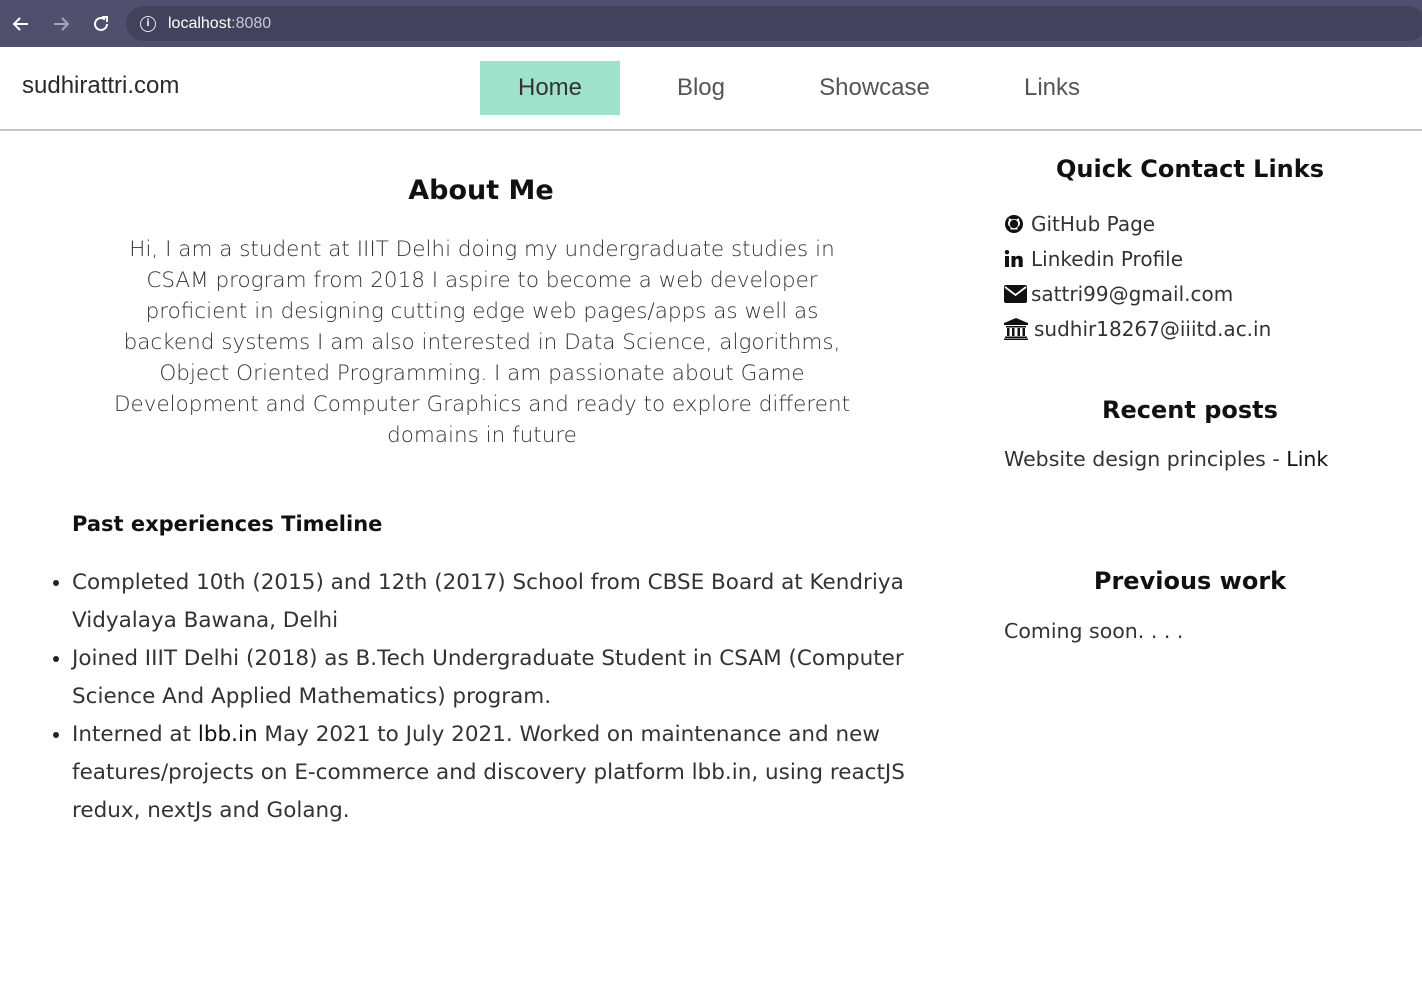 The image size is (1422, 985). What do you see at coordinates (1016, 259) in the screenshot?
I see `linkedin-icon` at bounding box center [1016, 259].